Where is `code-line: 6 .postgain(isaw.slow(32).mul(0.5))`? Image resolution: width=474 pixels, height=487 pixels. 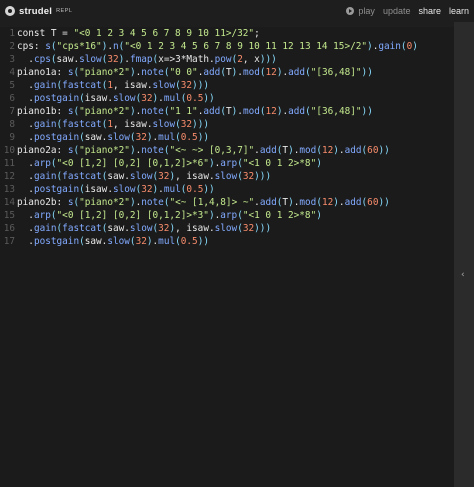 code-line: 6 .postgain(isaw.slow(32).mul(0.5)) is located at coordinates (227, 98).